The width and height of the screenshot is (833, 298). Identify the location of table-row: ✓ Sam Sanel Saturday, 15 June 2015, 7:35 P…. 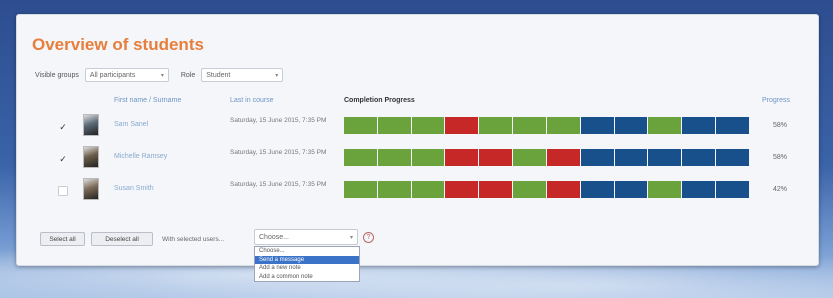
(418, 127).